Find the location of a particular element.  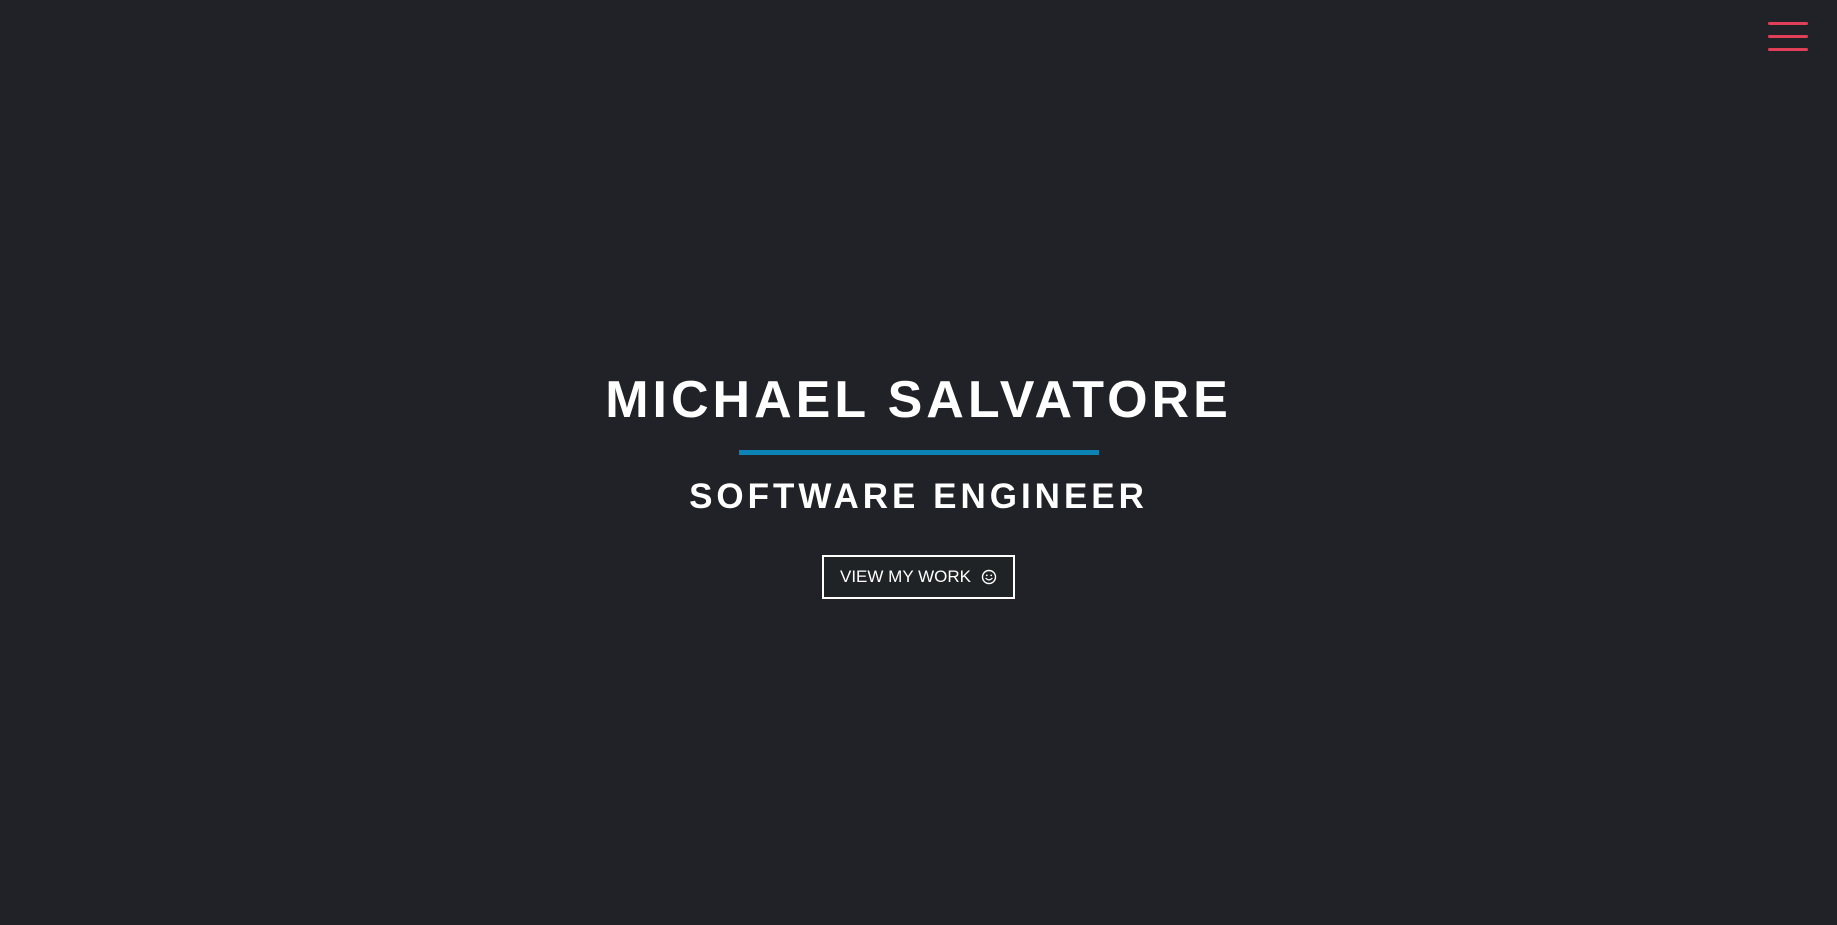

menu-bar-middle is located at coordinates (1788, 36).